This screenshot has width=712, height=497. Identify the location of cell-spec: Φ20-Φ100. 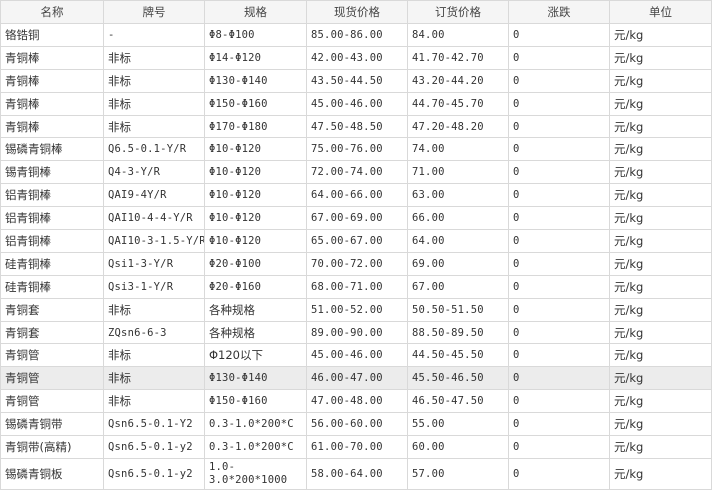
(255, 263).